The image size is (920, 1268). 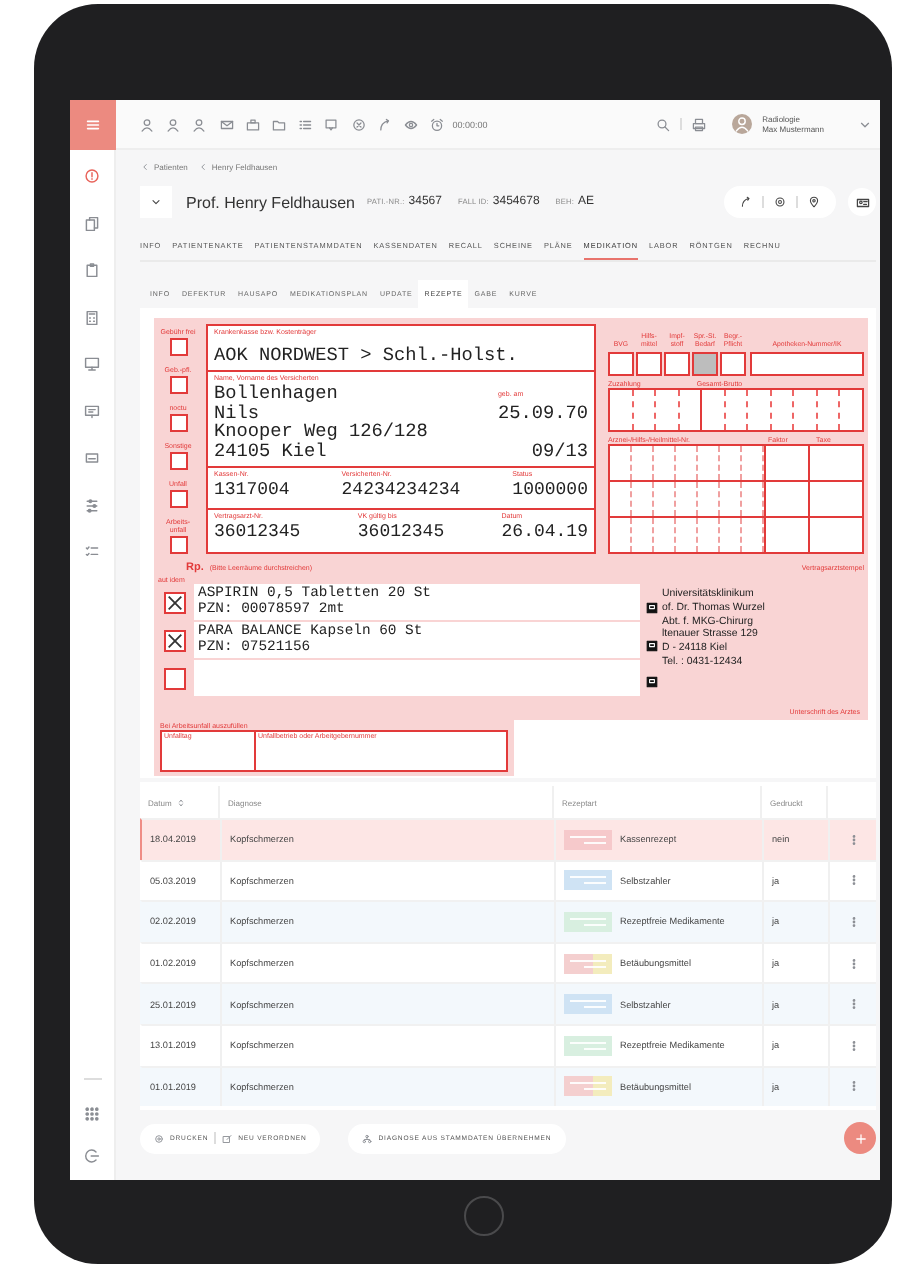 I want to click on id-card-icon, so click(x=862, y=202).